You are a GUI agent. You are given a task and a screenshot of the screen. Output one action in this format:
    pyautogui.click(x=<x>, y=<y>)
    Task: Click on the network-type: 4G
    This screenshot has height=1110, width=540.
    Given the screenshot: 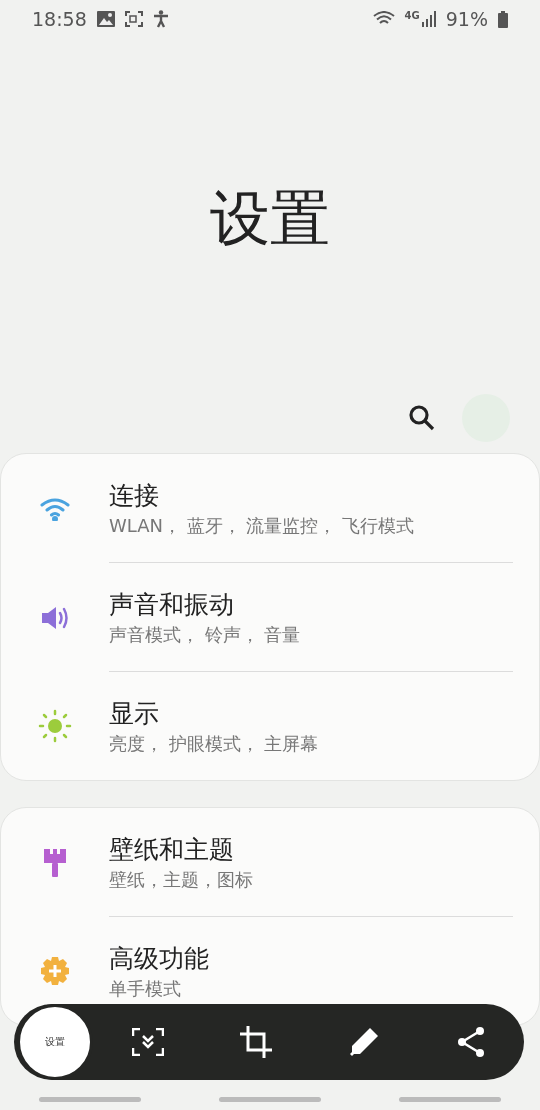 What is the action you would take?
    pyautogui.click(x=412, y=15)
    